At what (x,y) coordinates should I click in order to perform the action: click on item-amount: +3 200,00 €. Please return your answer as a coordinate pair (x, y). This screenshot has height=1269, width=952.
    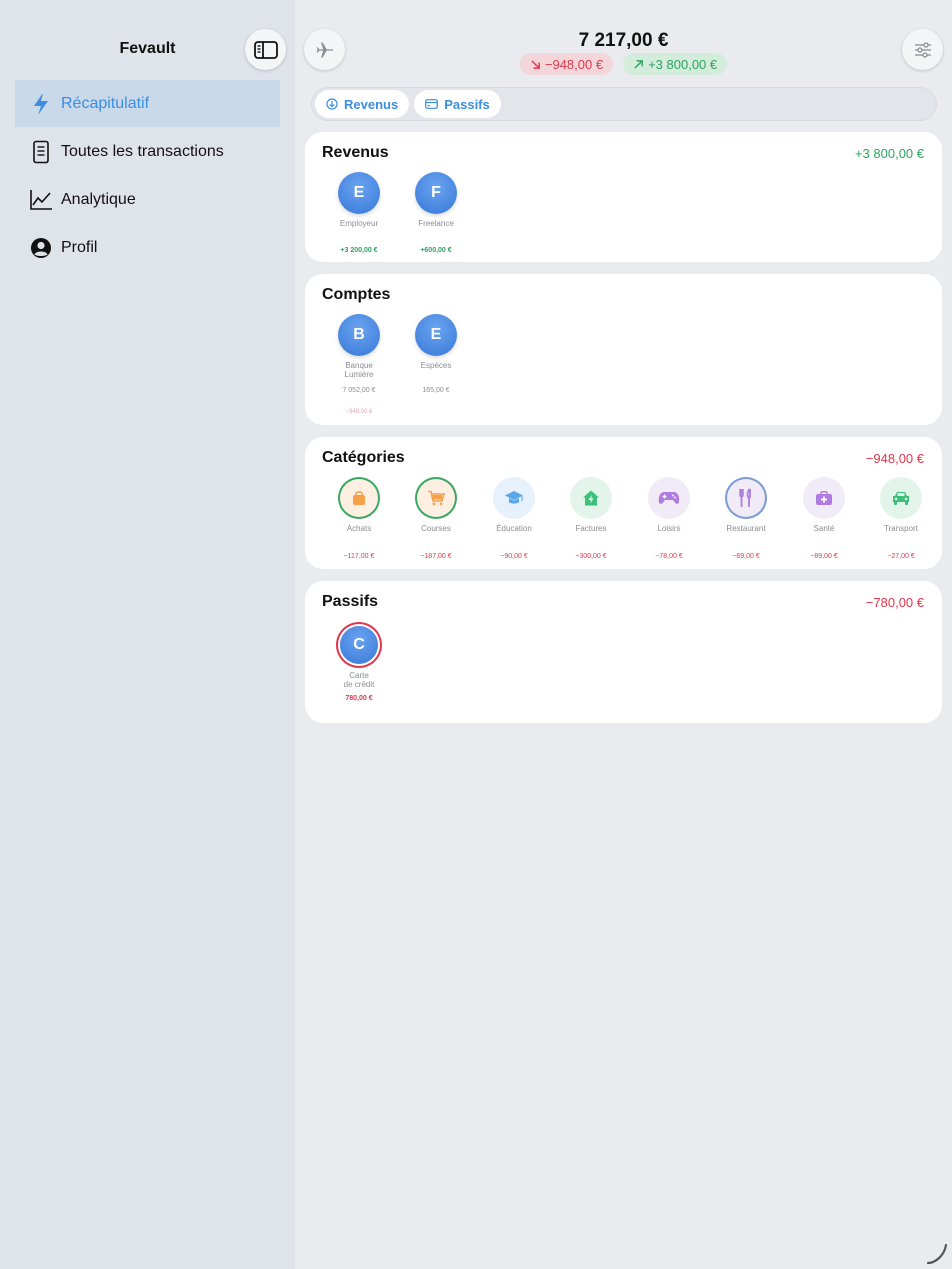
    Looking at the image, I should click on (359, 250).